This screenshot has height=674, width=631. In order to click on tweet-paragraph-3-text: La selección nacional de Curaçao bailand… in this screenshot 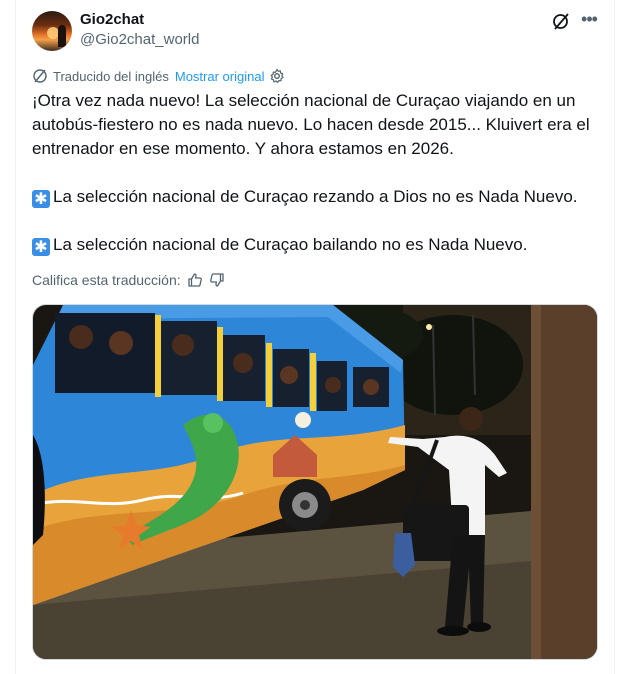, I will do `click(290, 244)`.